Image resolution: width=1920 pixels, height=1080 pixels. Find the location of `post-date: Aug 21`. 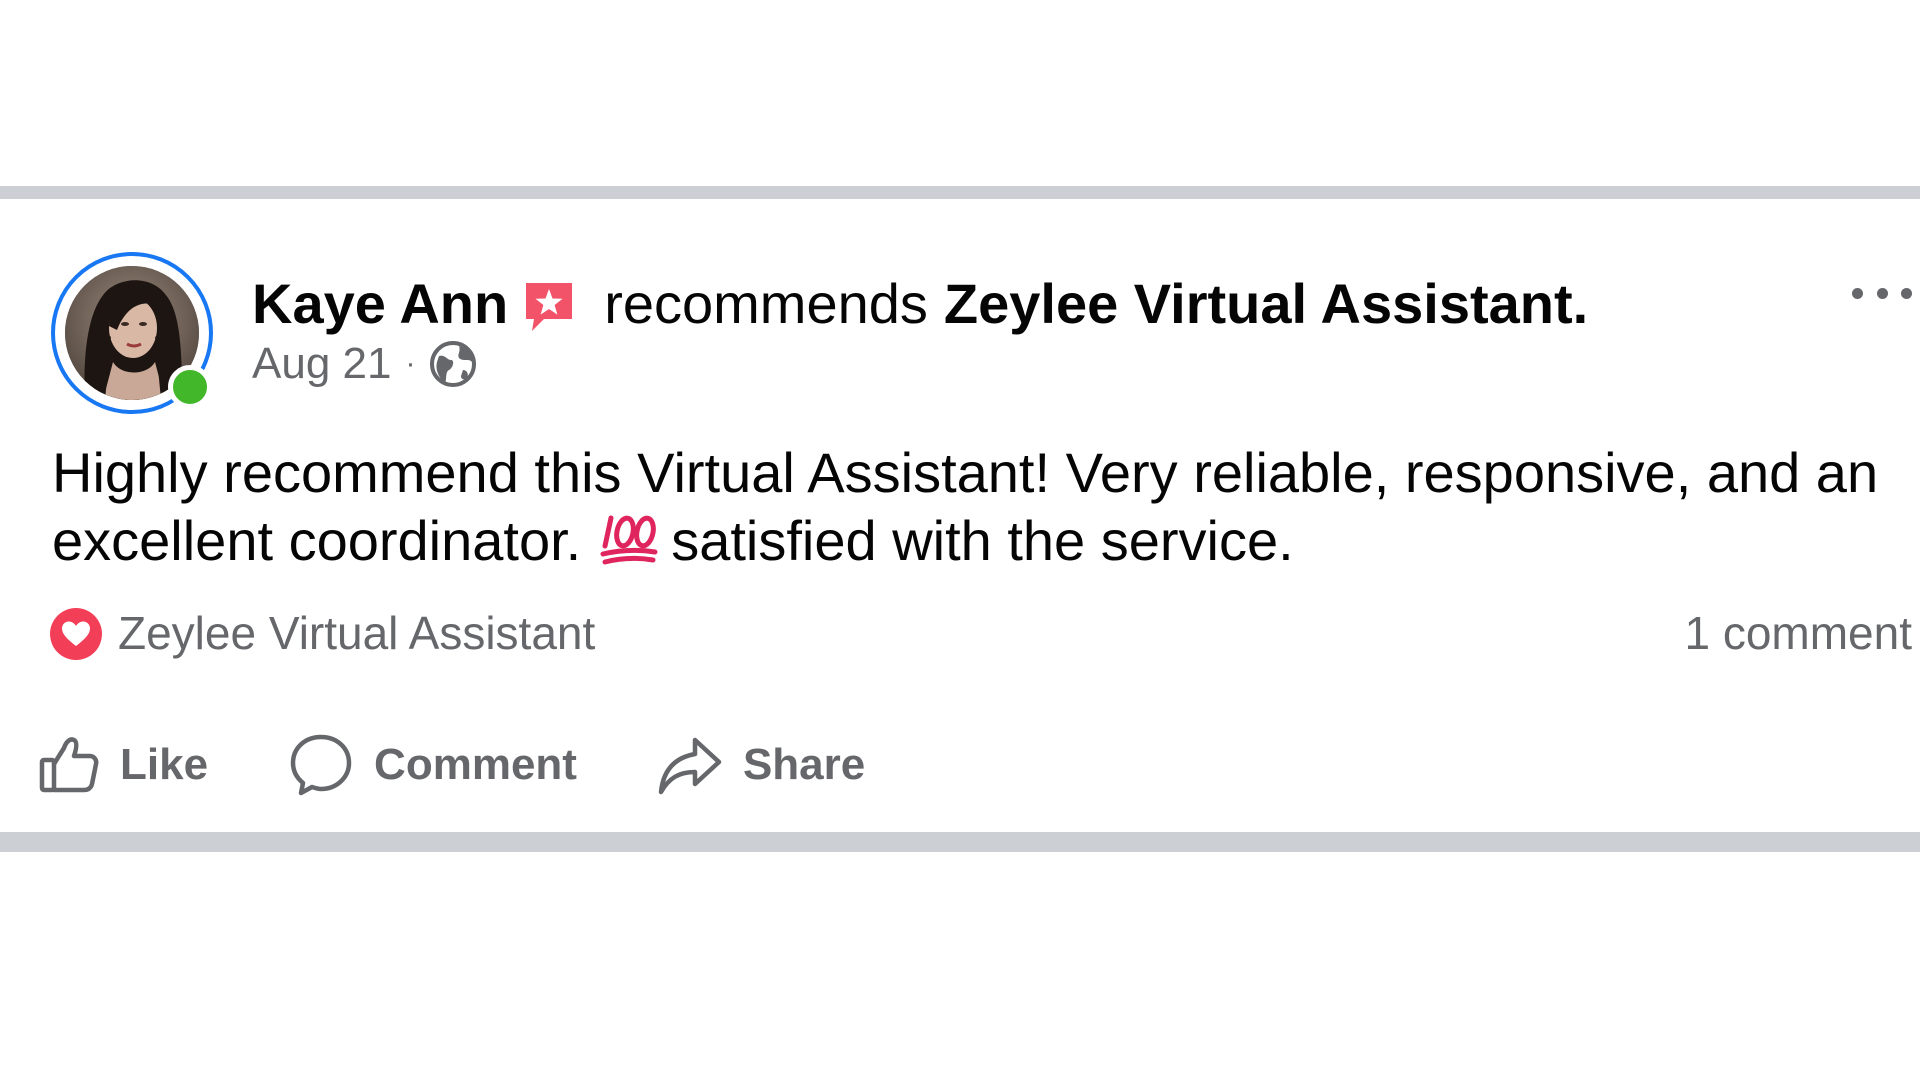

post-date: Aug 21 is located at coordinates (321, 364).